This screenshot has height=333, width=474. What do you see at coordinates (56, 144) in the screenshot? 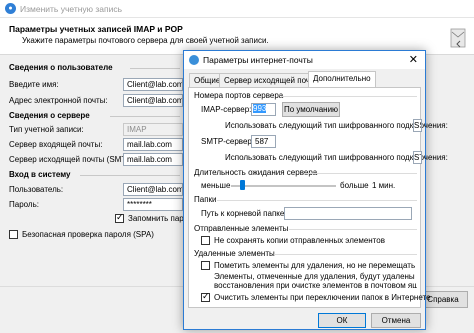
I see `incoming-server-label: Сервер входящей почты:` at bounding box center [56, 144].